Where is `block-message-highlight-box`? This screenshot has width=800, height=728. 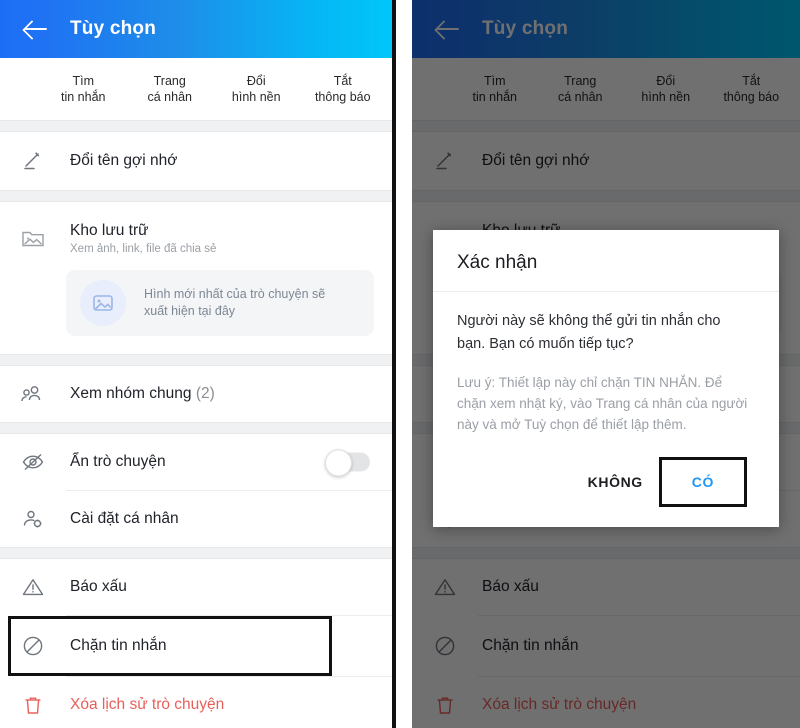 block-message-highlight-box is located at coordinates (170, 646).